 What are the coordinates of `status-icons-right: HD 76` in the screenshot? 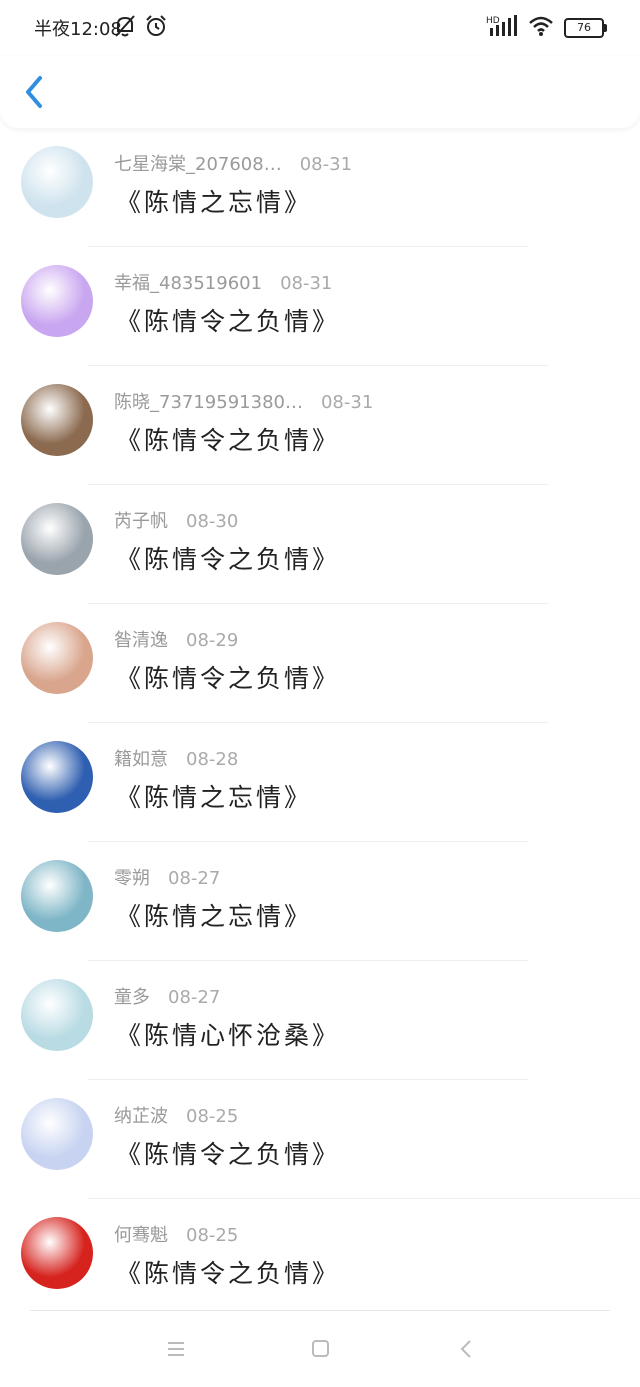 It's located at (546, 28).